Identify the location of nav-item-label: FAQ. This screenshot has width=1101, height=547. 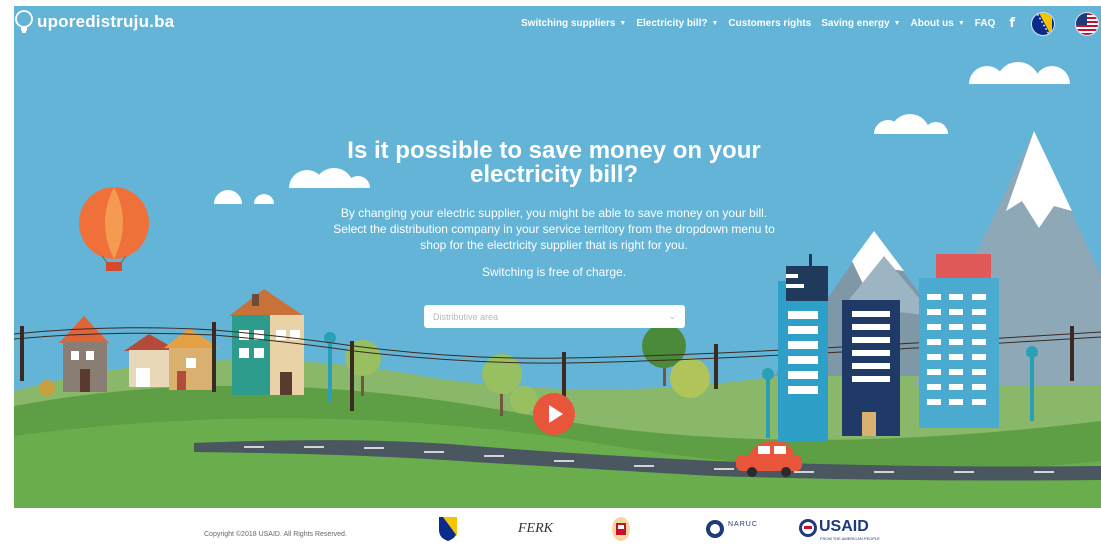
(985, 23).